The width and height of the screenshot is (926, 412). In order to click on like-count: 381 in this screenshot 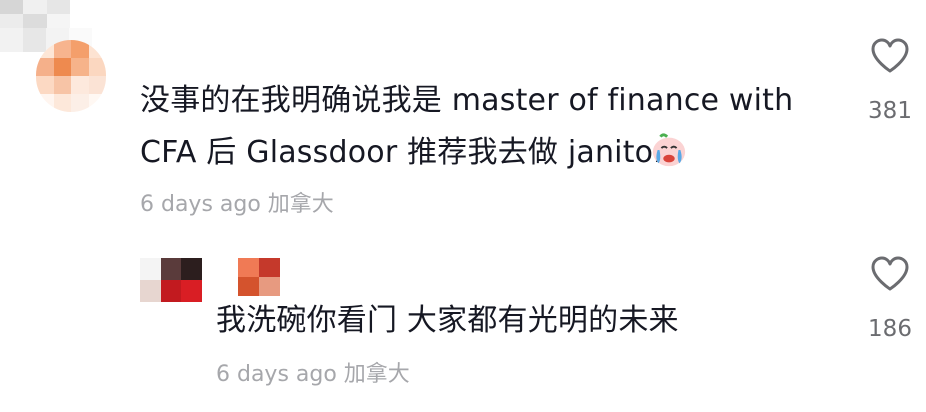, I will do `click(890, 111)`.